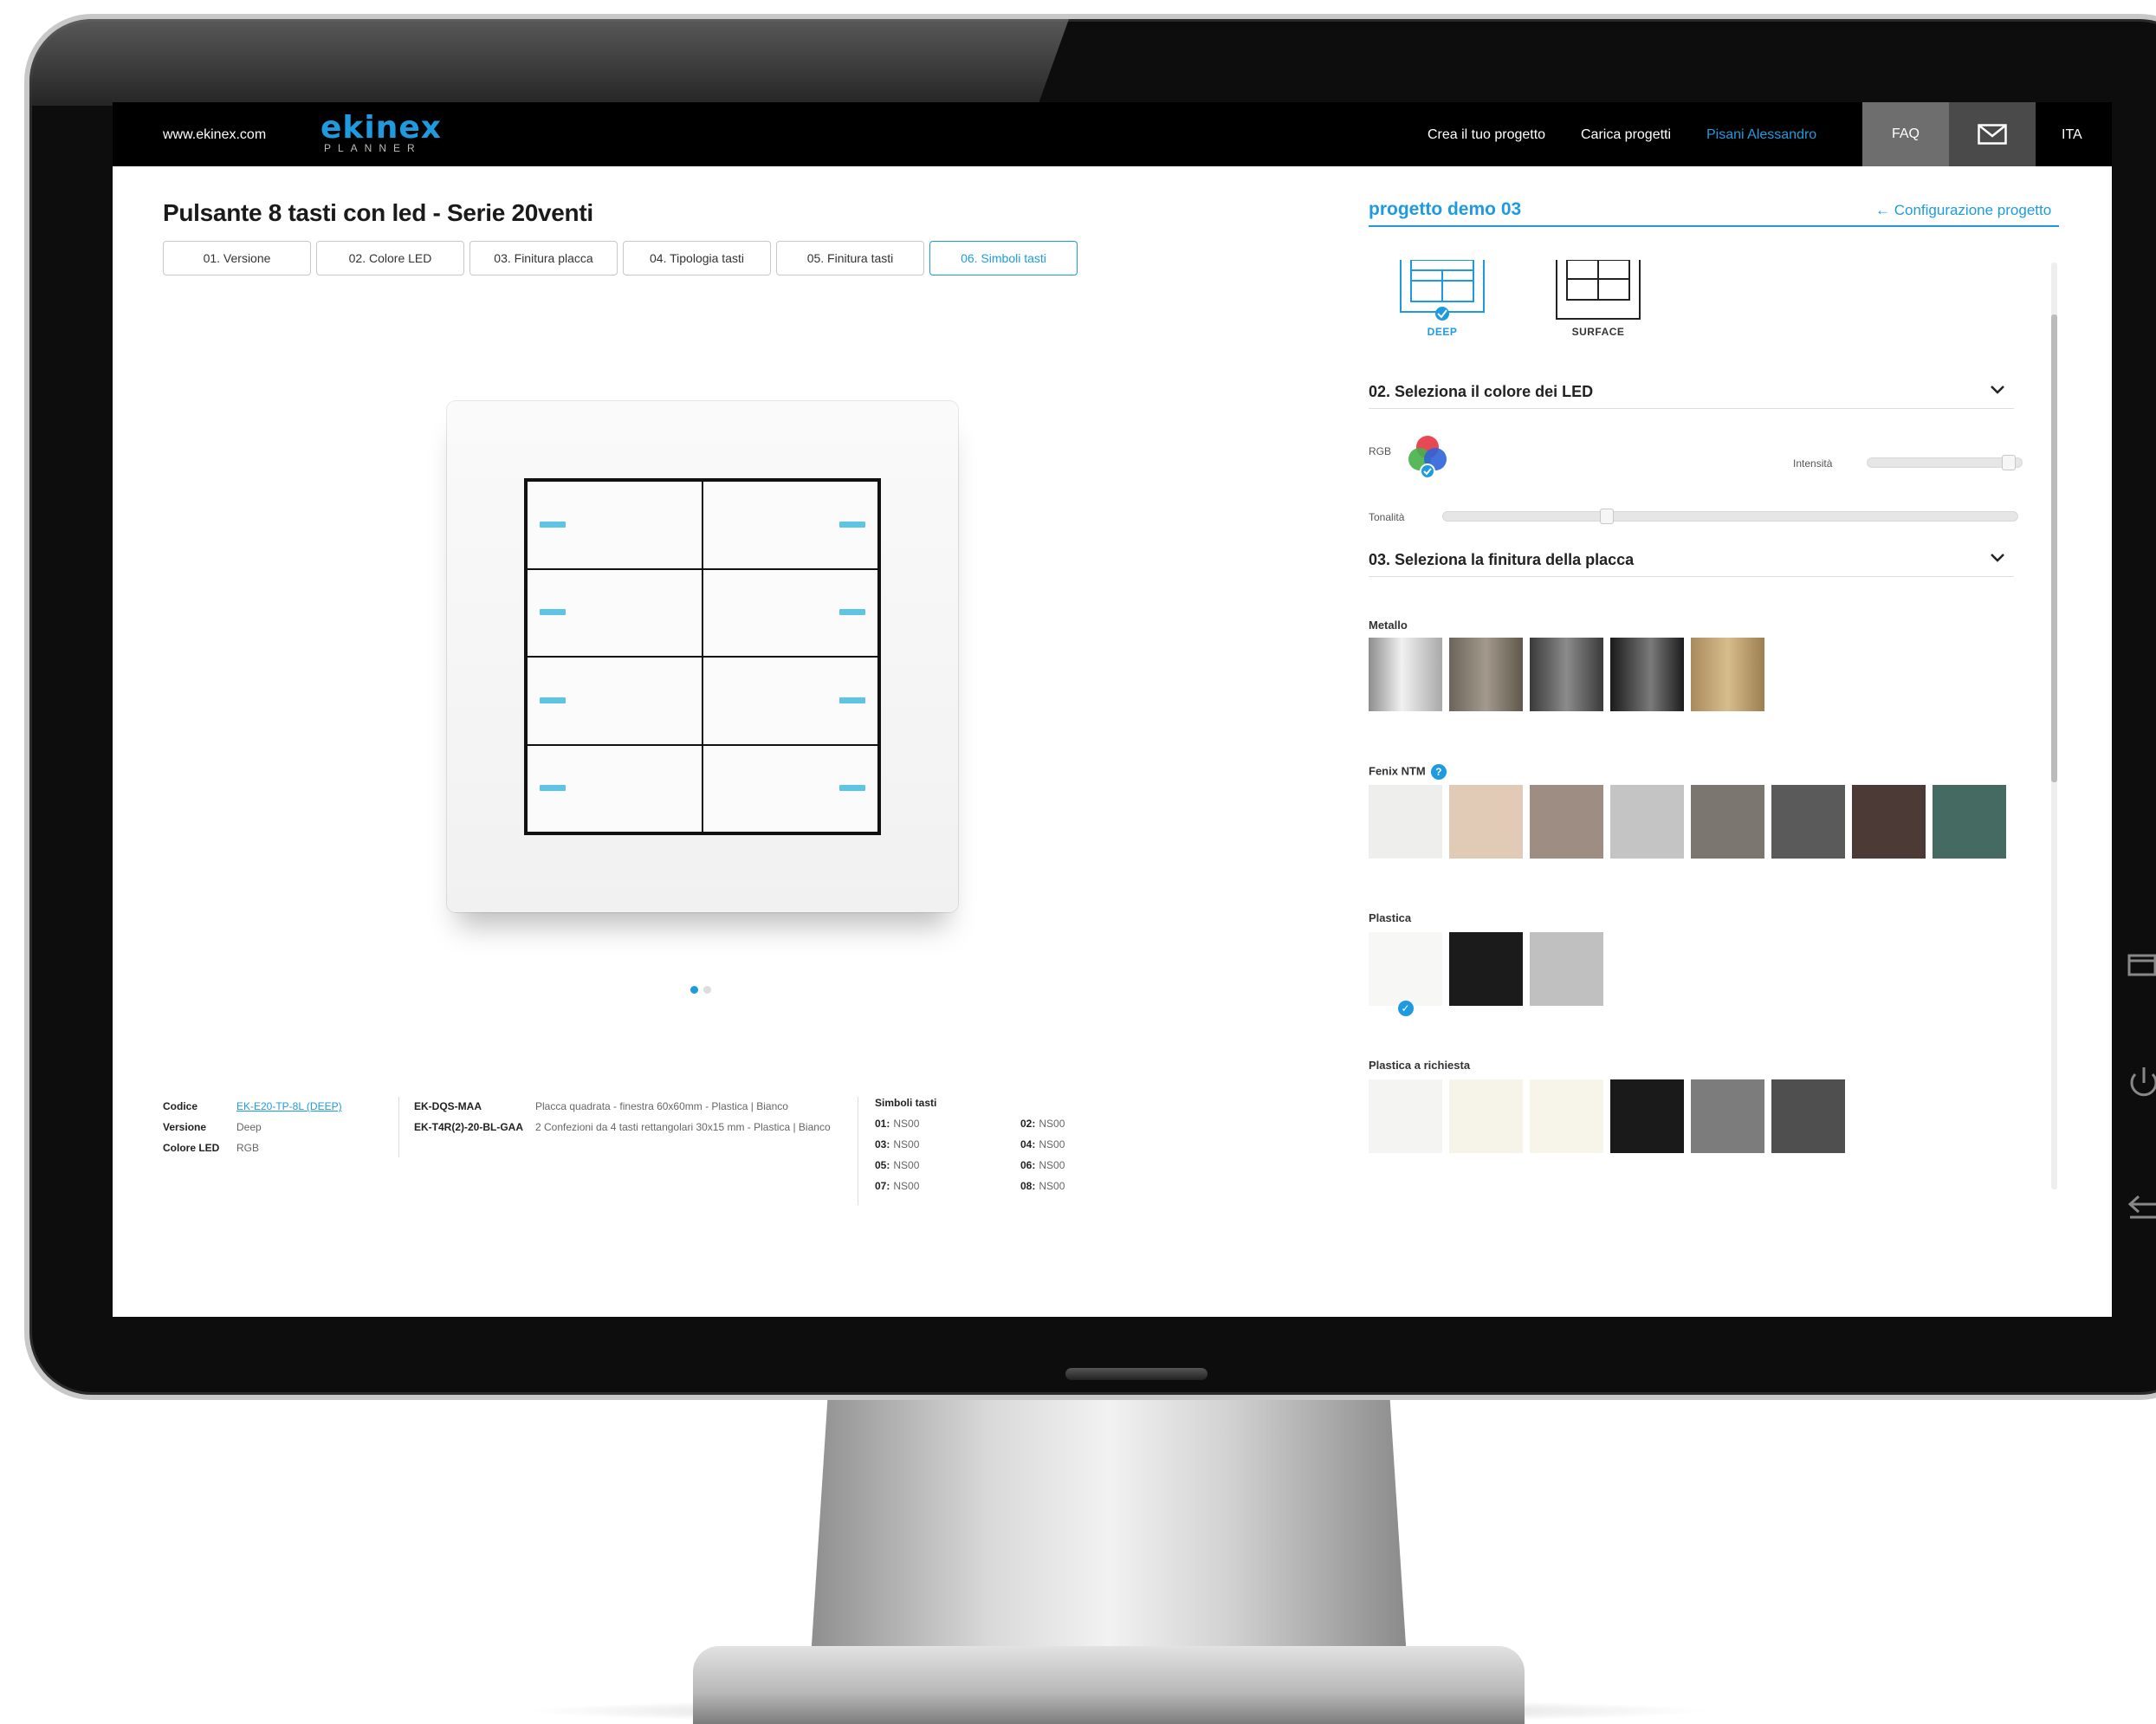  Describe the element at coordinates (882, 1165) in the screenshot. I see `symbol-key: 05:` at that location.